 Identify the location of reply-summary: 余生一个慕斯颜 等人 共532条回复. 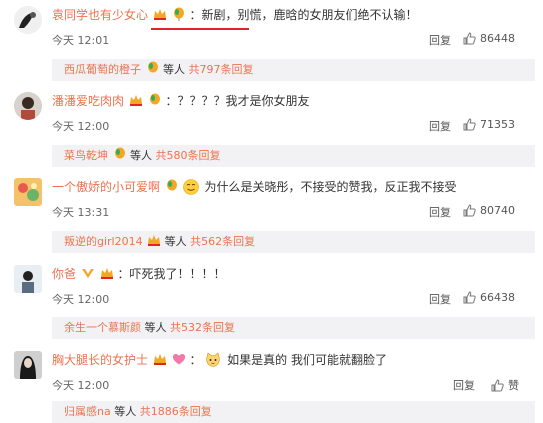
(293, 328).